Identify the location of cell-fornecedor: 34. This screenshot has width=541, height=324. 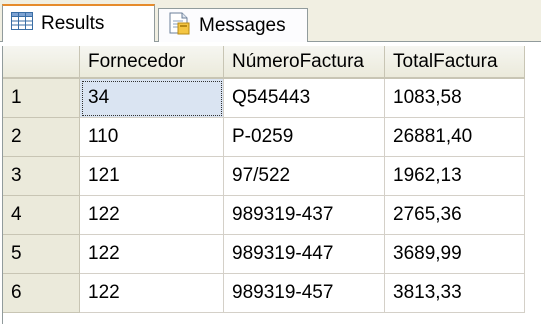
(152, 98).